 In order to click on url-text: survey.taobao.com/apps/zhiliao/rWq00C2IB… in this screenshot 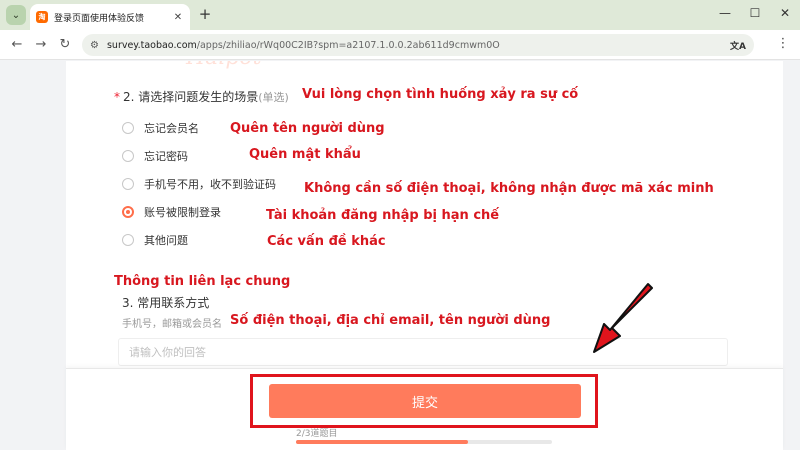, I will do `click(418, 45)`.